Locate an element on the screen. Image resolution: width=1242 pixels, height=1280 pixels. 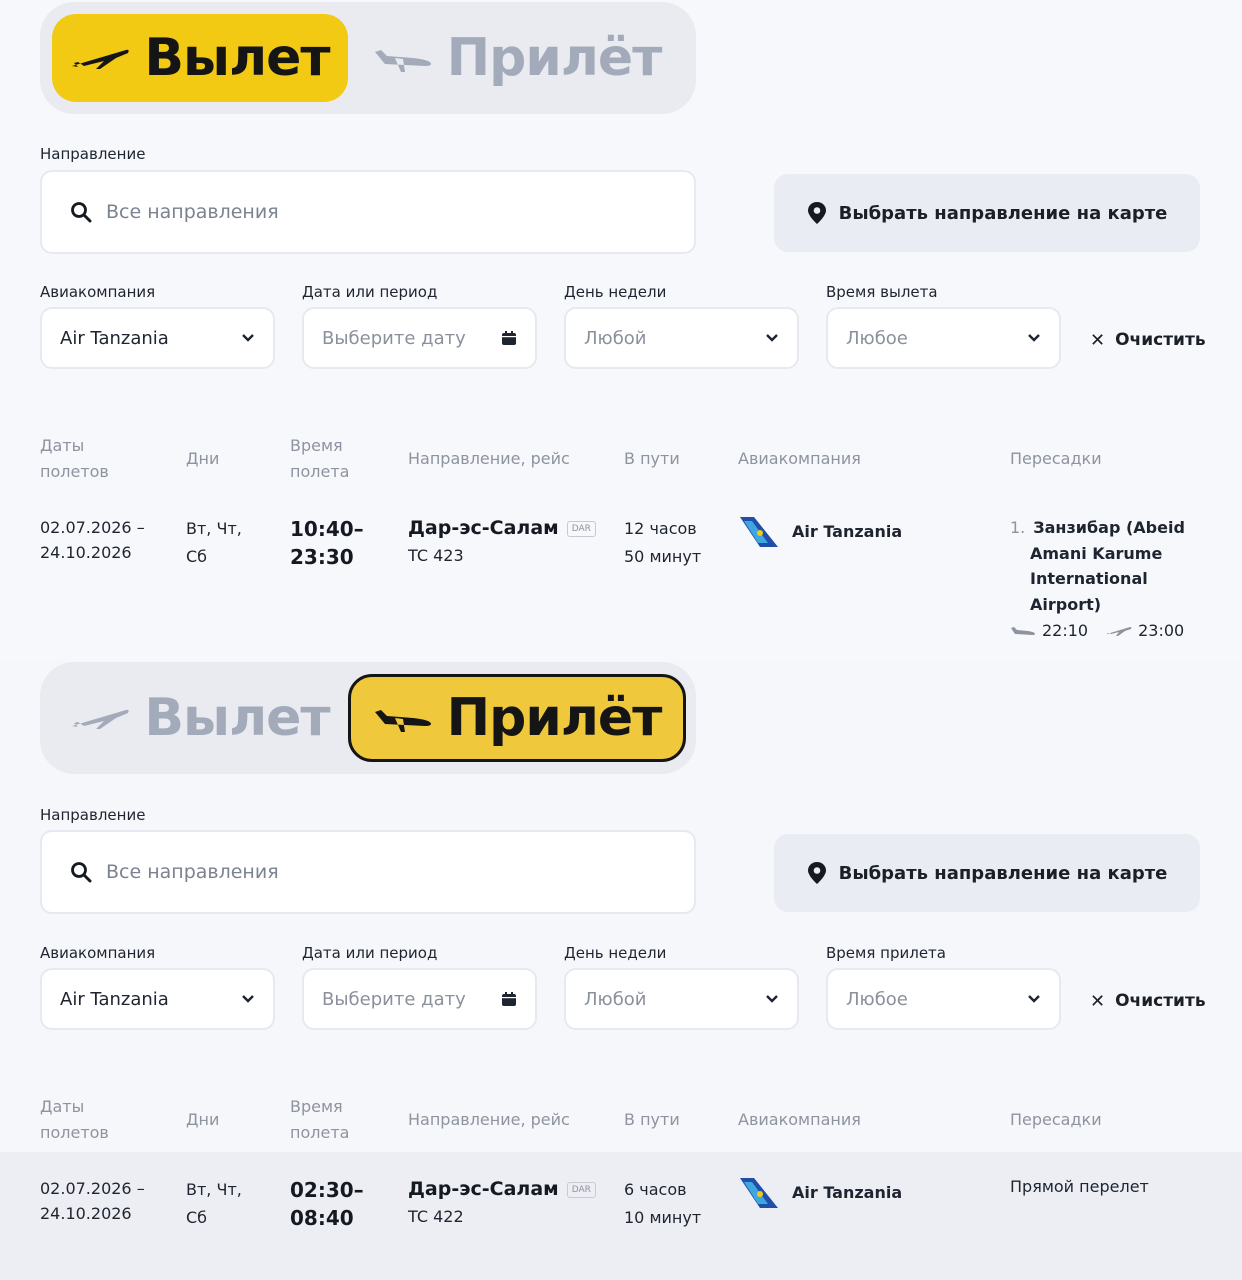
row-time: 02:30– 08:40 is located at coordinates (327, 1204).